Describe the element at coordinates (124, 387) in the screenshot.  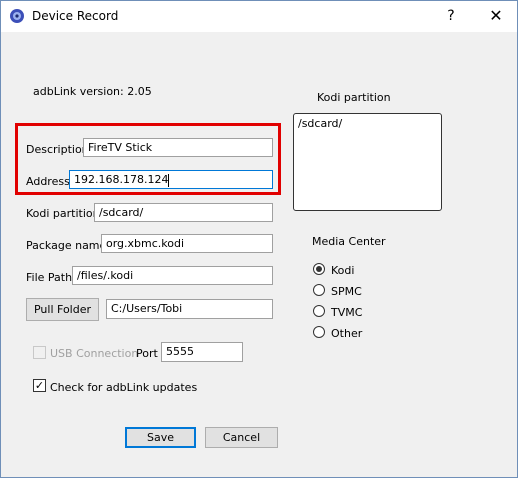
I see `check-updates-label: Check for adbLink updates` at that location.